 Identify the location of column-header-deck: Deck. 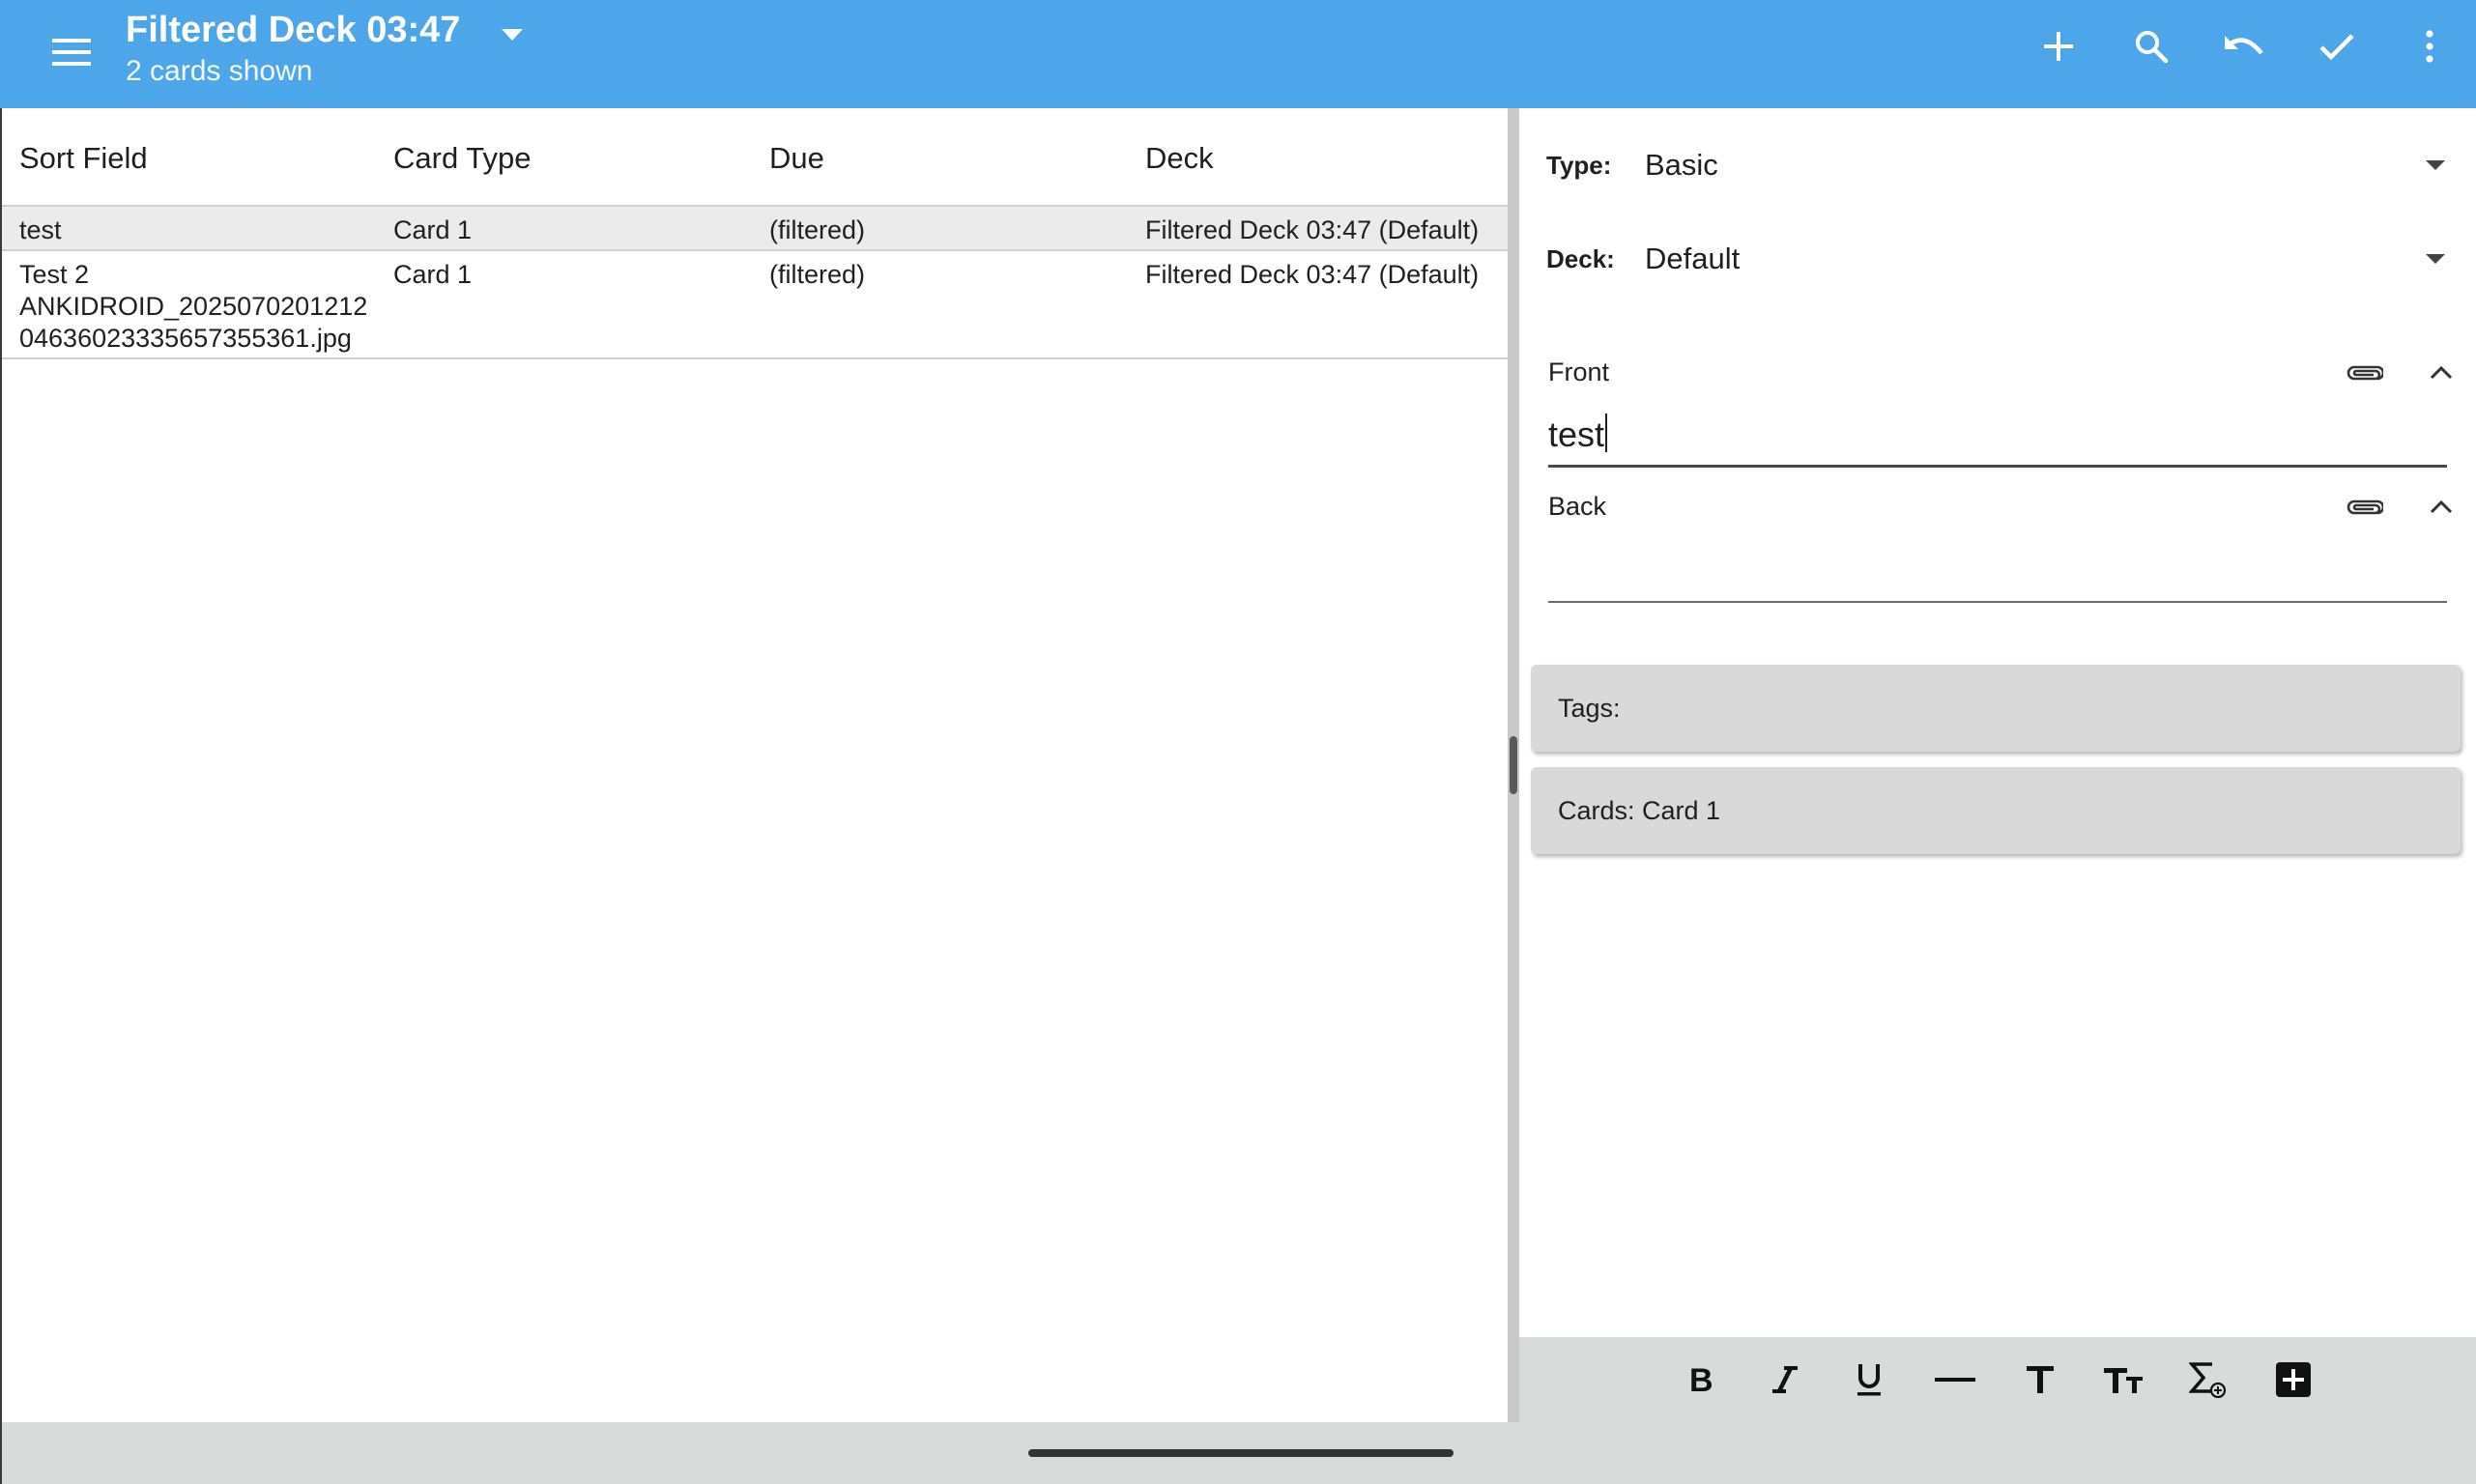
(1179, 159).